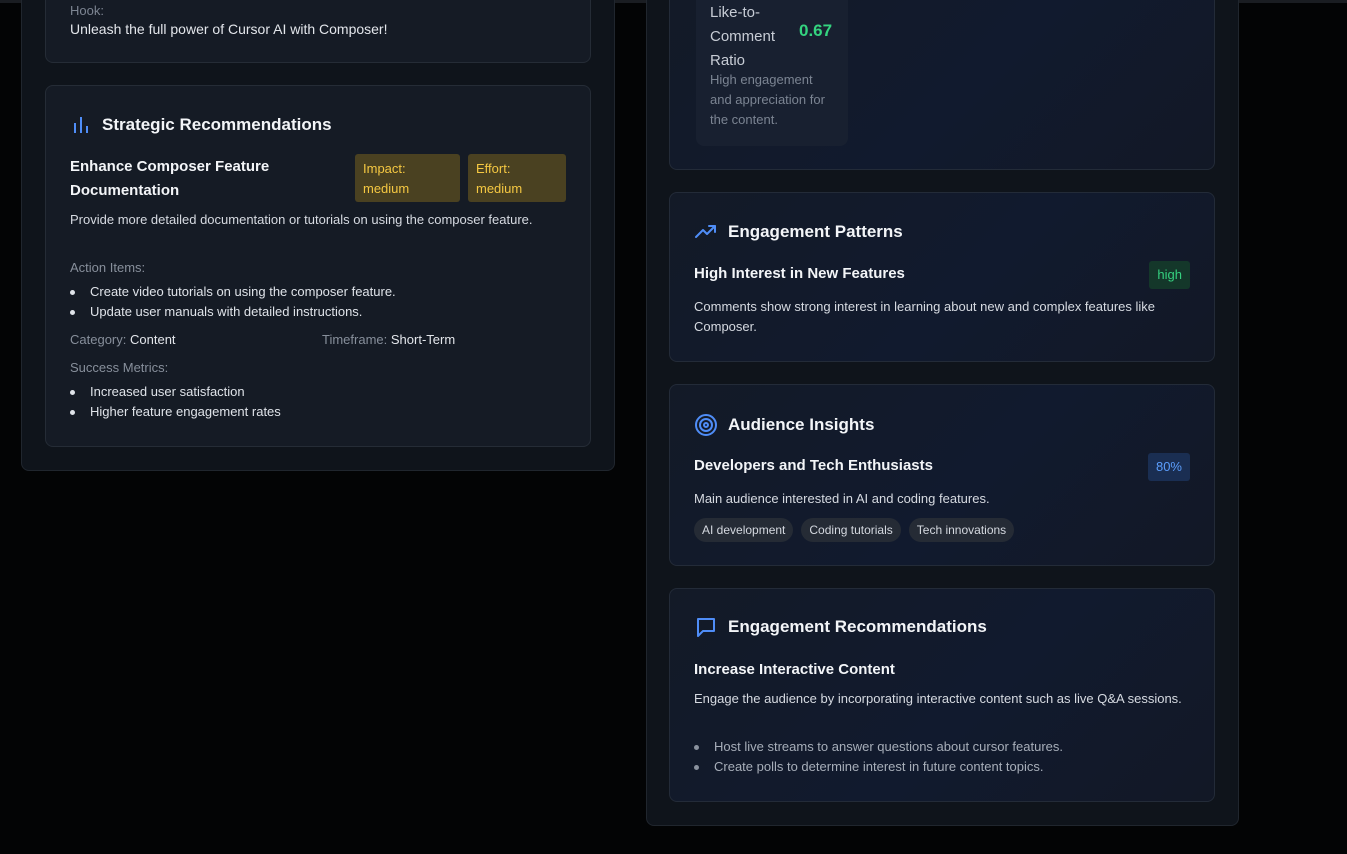 Image resolution: width=1347 pixels, height=854 pixels. I want to click on engagement-recommendations-header: Engagement Recommendations, so click(840, 627).